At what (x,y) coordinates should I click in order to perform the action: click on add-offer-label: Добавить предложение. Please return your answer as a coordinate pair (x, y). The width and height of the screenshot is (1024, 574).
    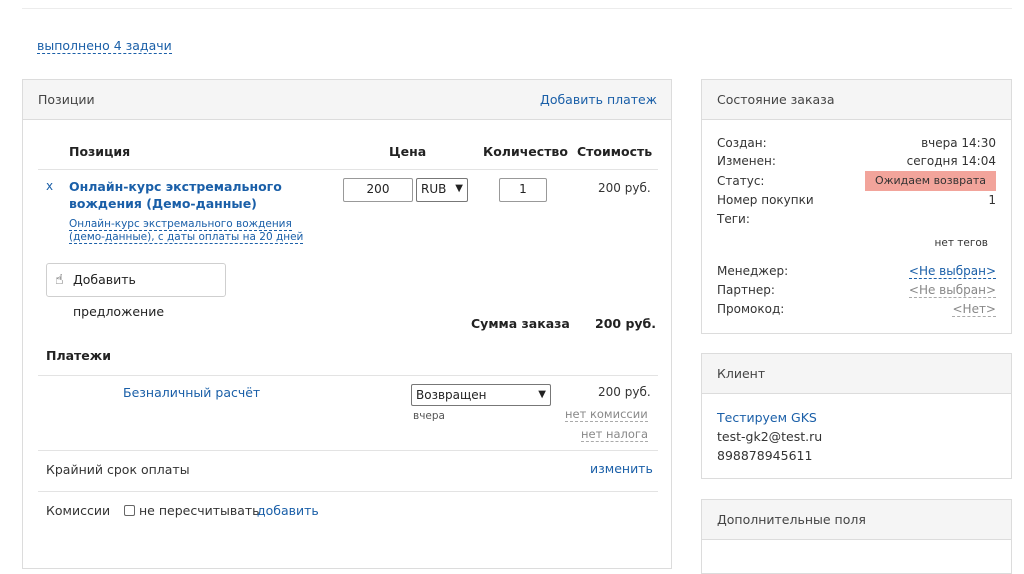
    Looking at the image, I should click on (119, 295).